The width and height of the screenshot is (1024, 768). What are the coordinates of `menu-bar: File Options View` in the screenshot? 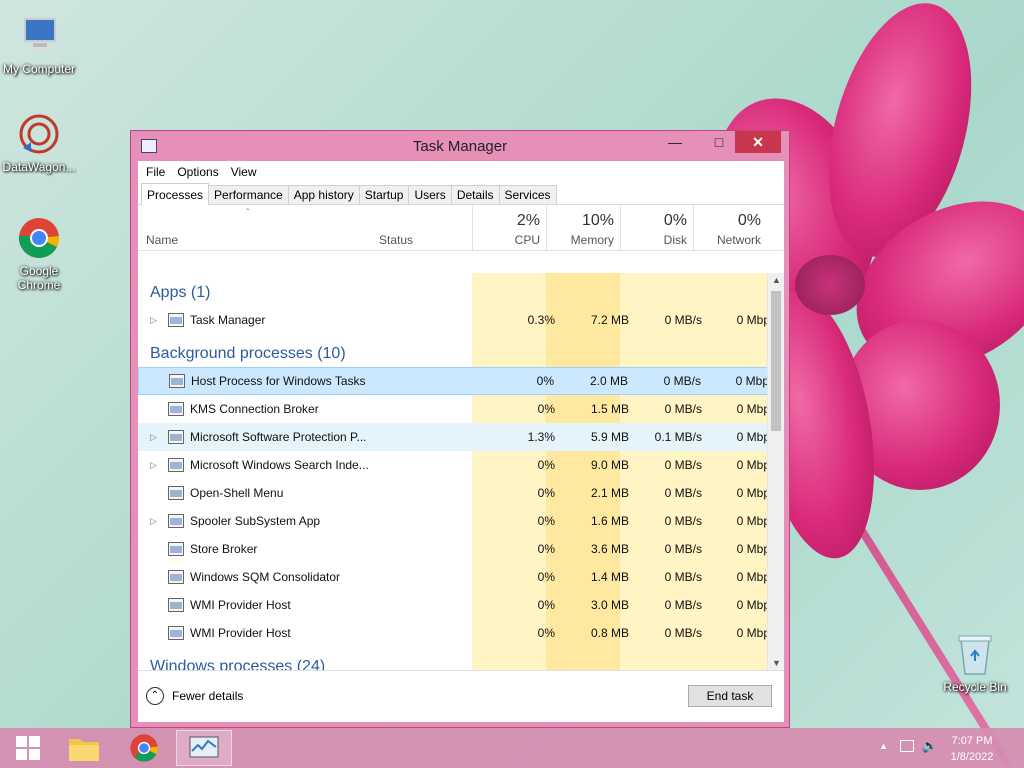 It's located at (461, 172).